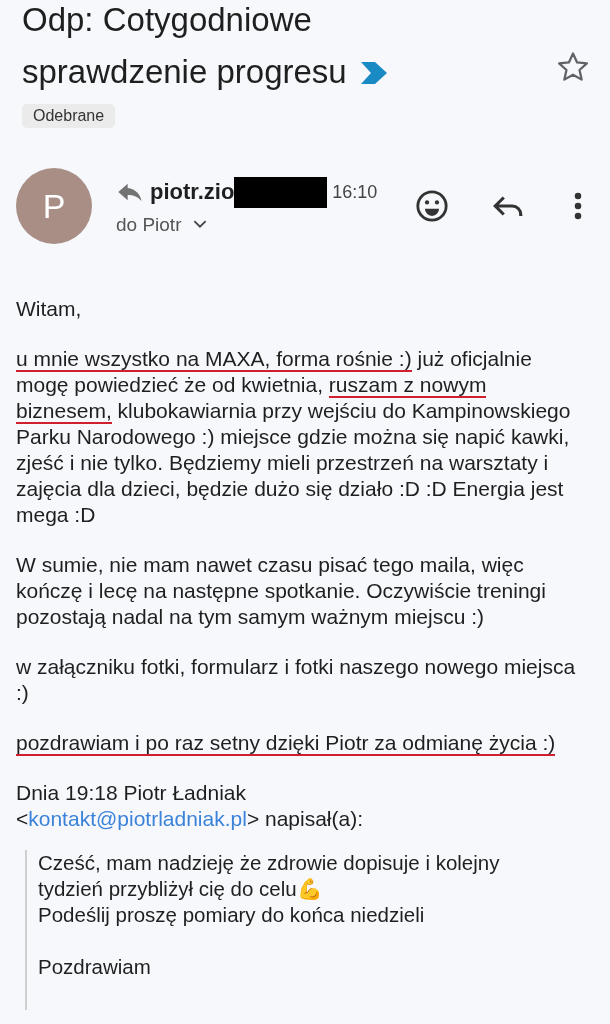  I want to click on star-icon, so click(573, 67).